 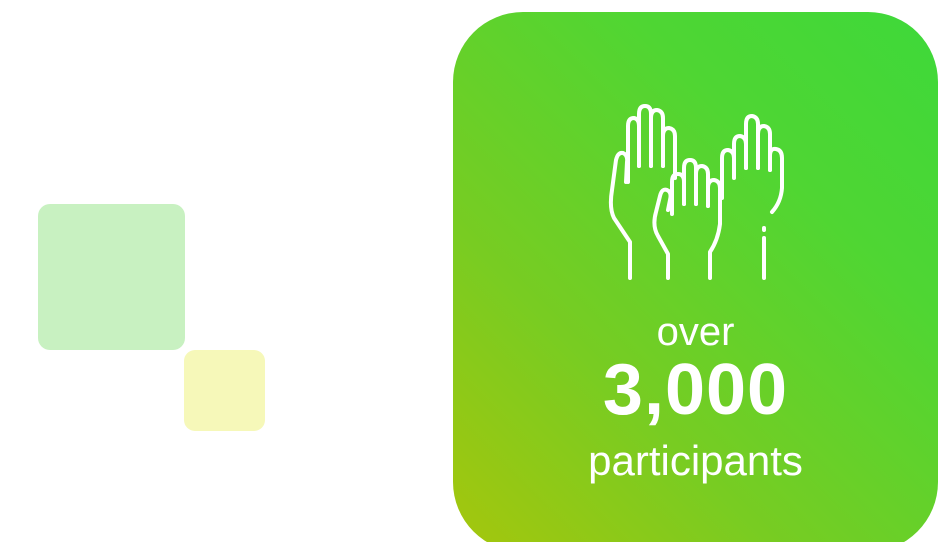 What do you see at coordinates (695, 460) in the screenshot?
I see `stat-unit-label: participants` at bounding box center [695, 460].